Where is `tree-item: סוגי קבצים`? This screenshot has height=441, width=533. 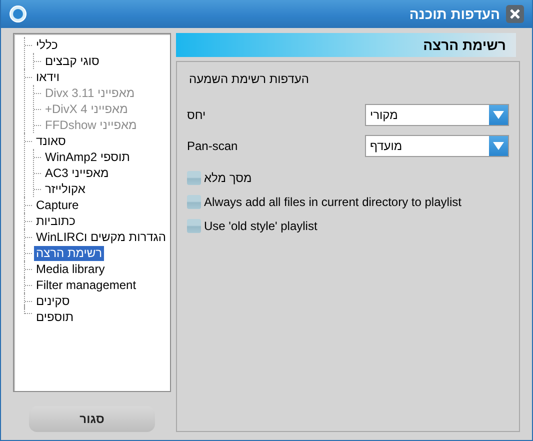 tree-item: סוגי קבצים is located at coordinates (72, 61).